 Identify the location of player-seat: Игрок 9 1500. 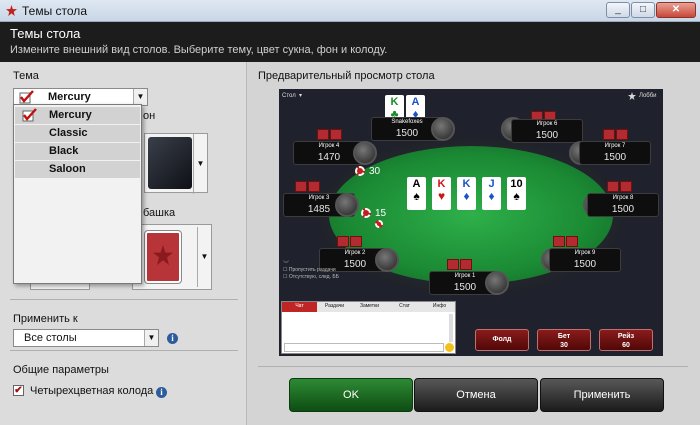
(585, 260).